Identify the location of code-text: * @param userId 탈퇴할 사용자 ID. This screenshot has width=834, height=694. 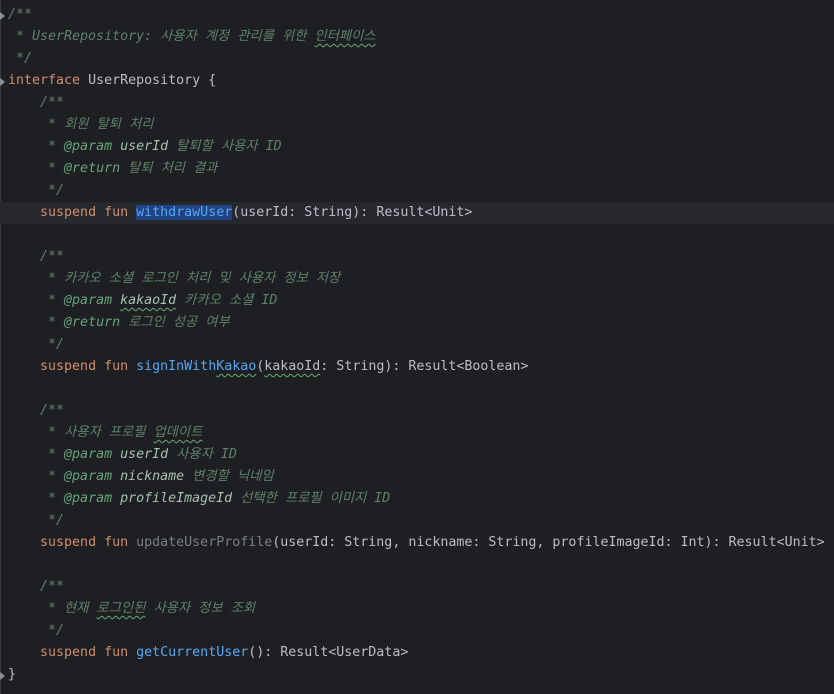
(145, 147).